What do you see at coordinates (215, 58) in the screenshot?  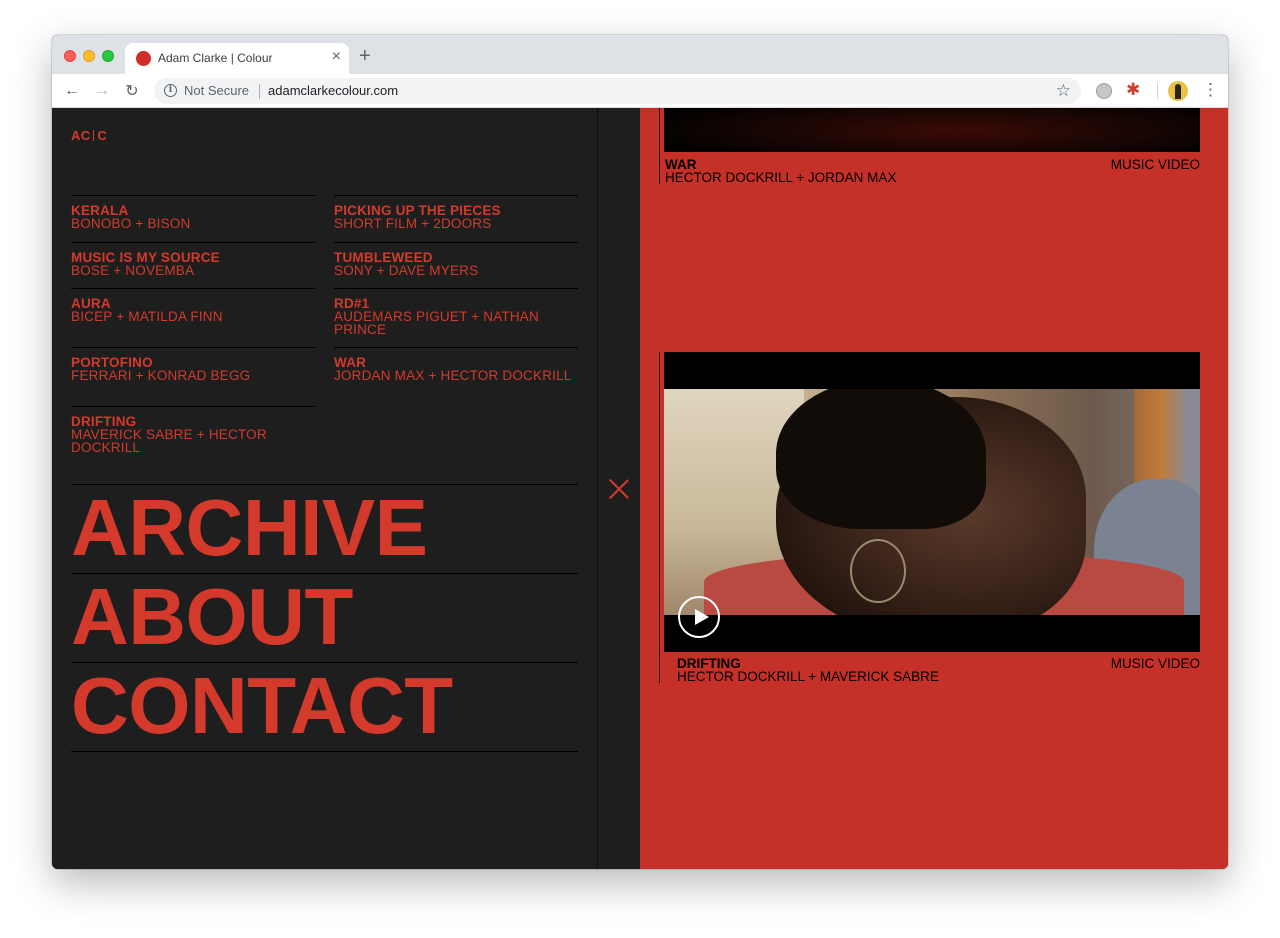 I see `tab-title: Adam Clarke | Colour` at bounding box center [215, 58].